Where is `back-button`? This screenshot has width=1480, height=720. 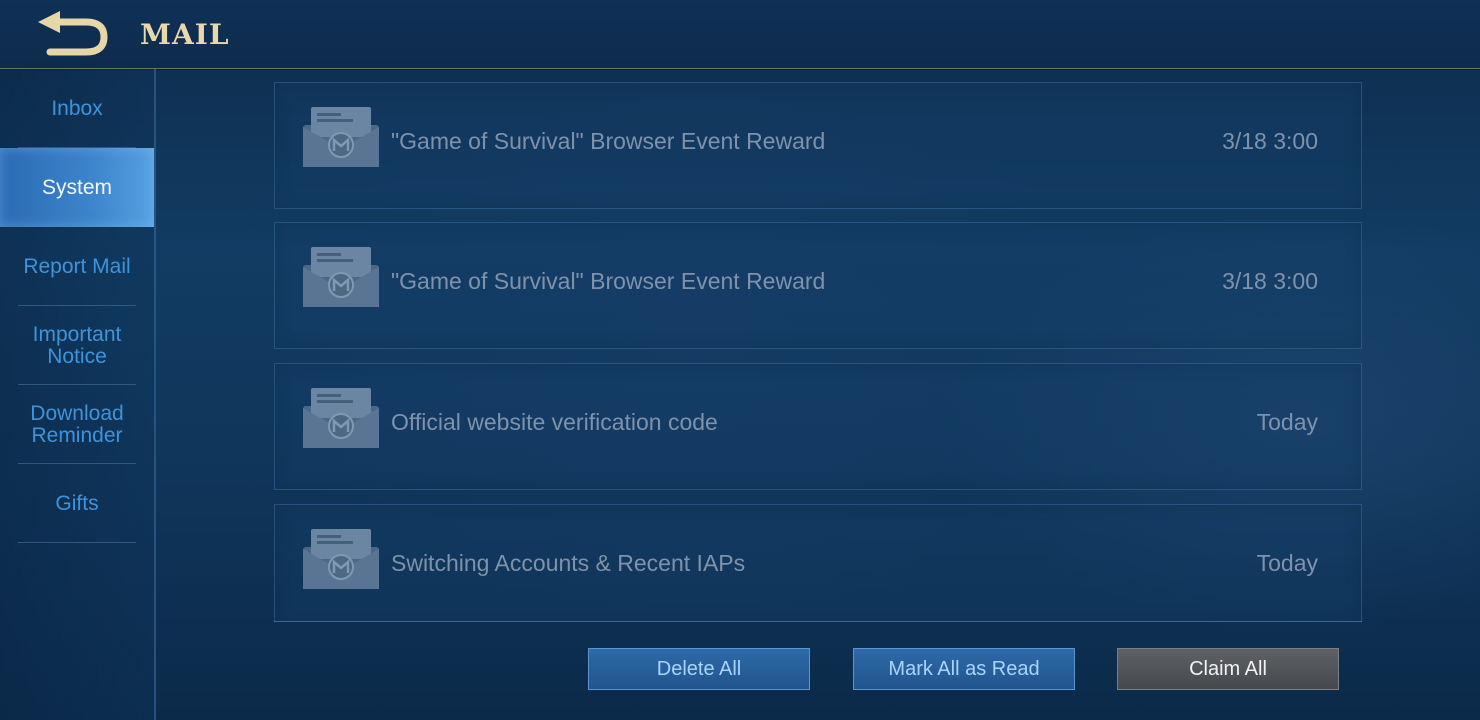 back-button is located at coordinates (72, 33).